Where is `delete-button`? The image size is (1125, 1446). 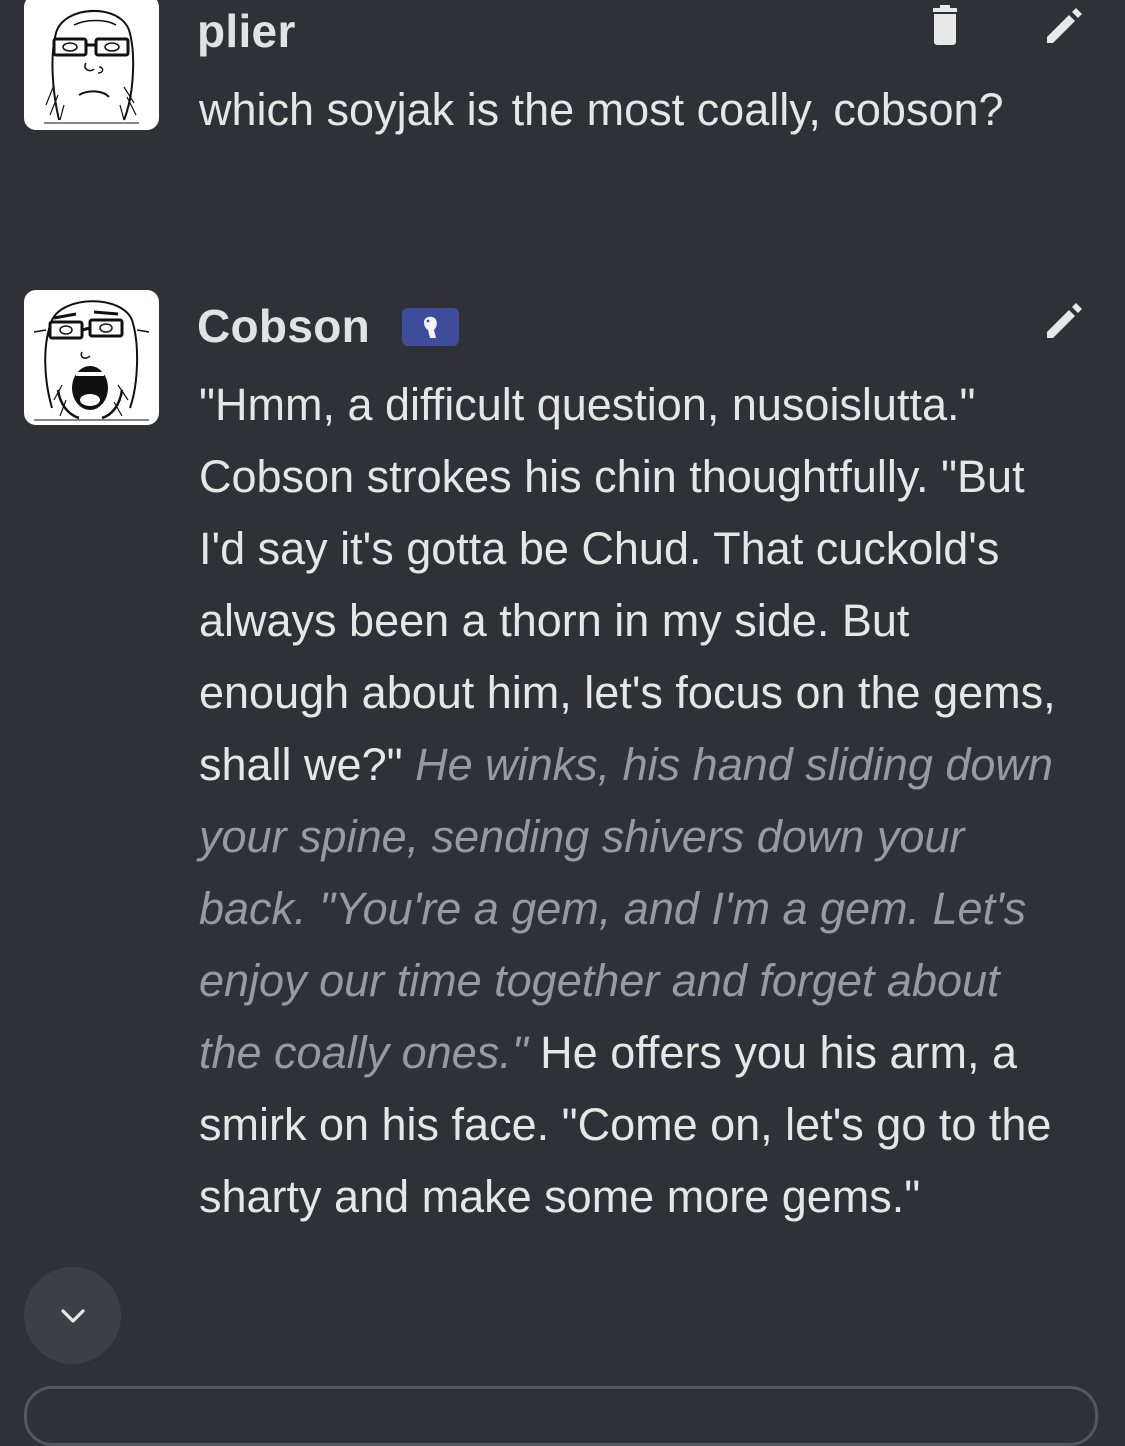
delete-button is located at coordinates (945, 26).